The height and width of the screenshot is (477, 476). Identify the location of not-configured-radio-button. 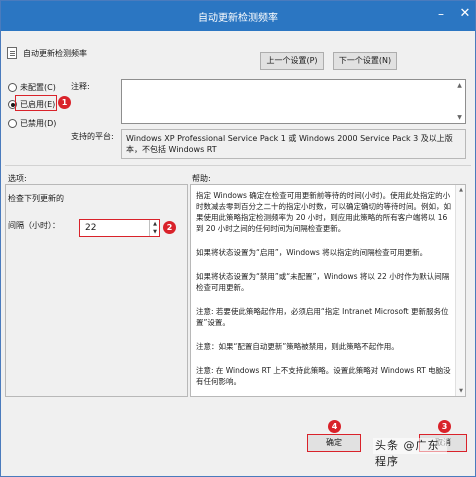
(12, 87).